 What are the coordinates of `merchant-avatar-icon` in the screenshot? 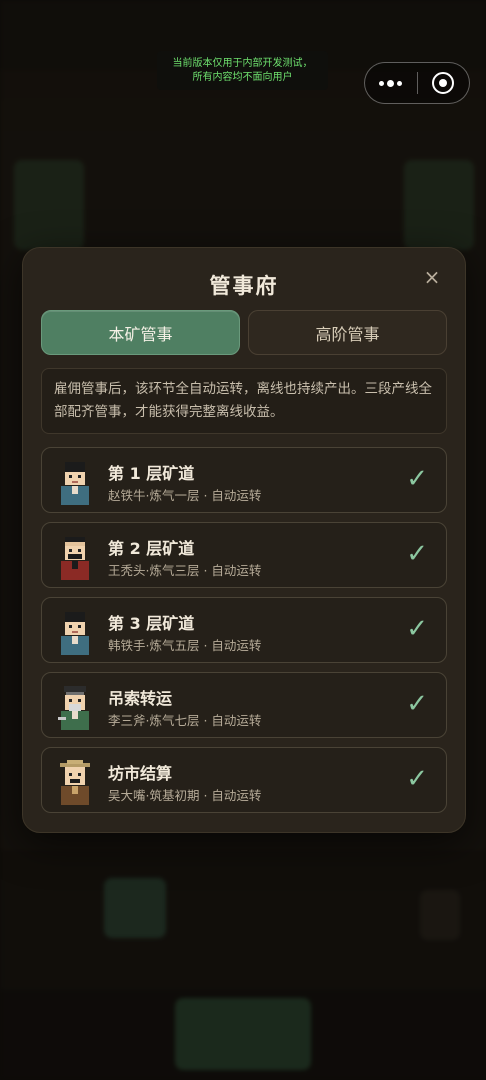 It's located at (75, 782).